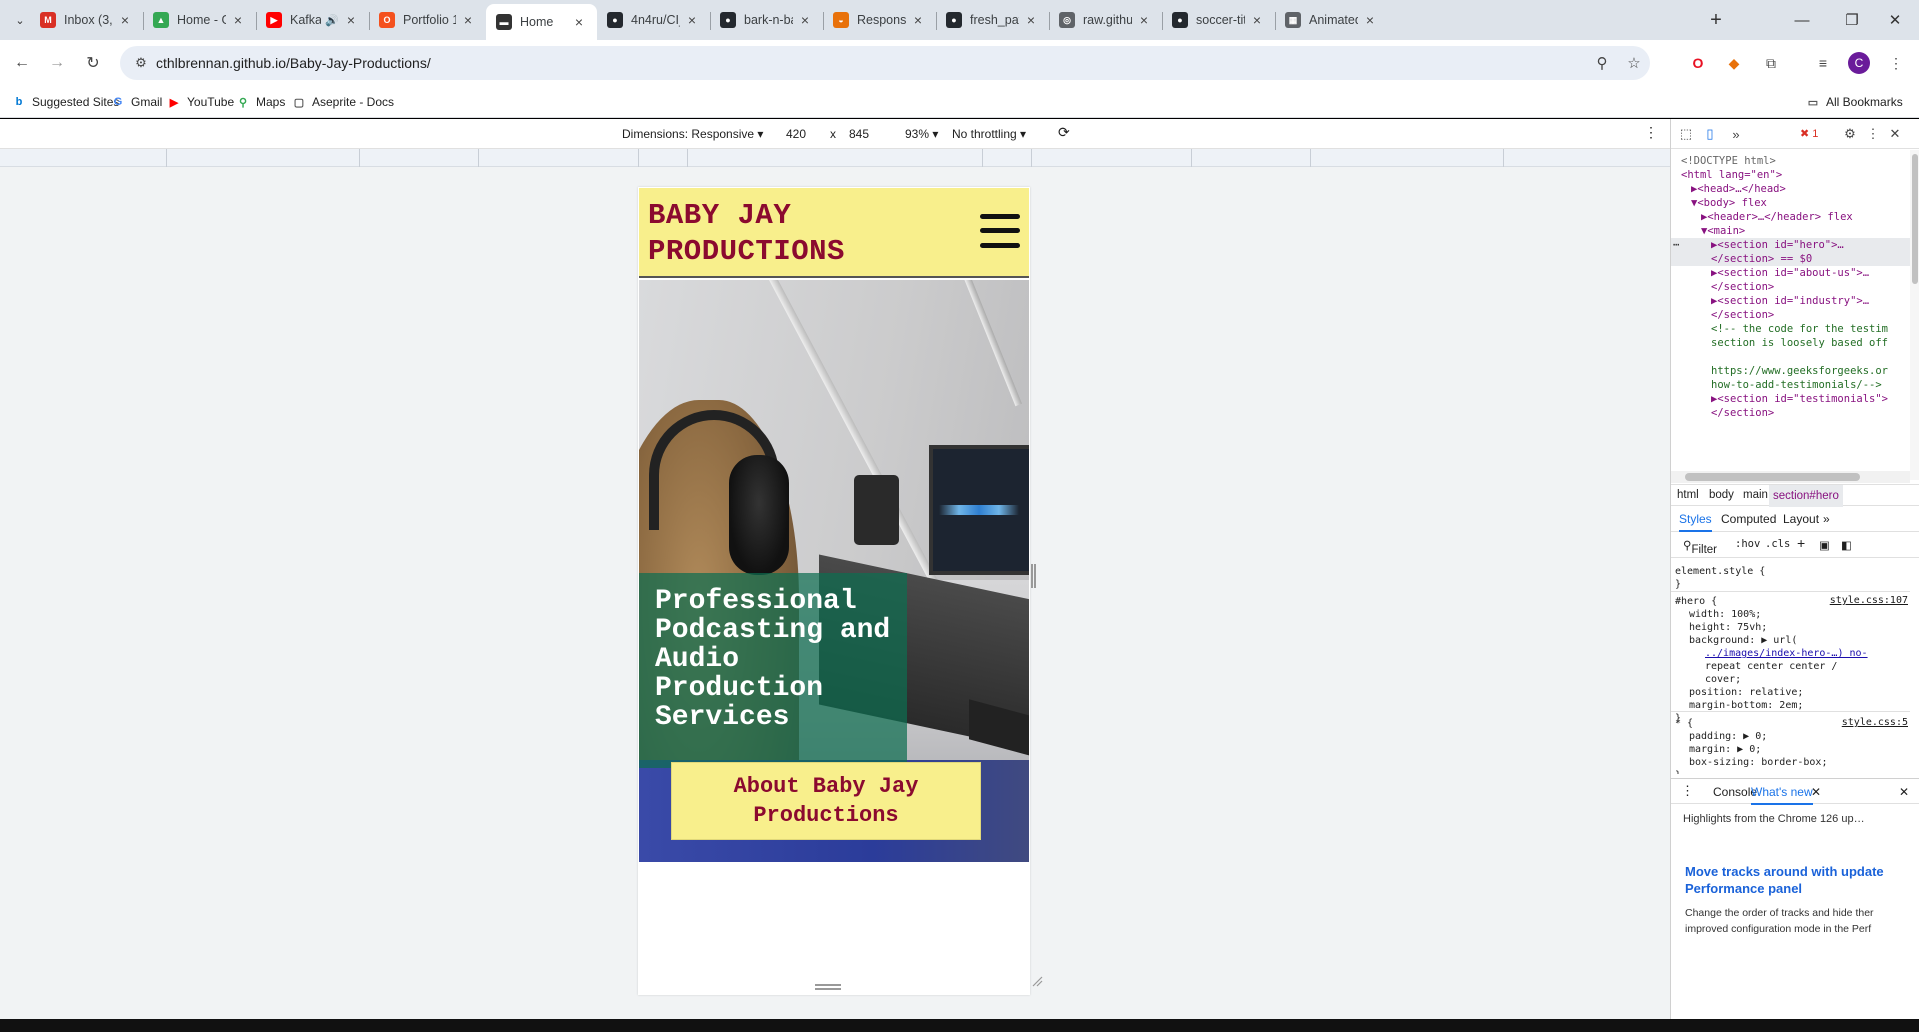  What do you see at coordinates (343, 102) in the screenshot?
I see `bookmark-item: ▢ Aseprite - Docs` at bounding box center [343, 102].